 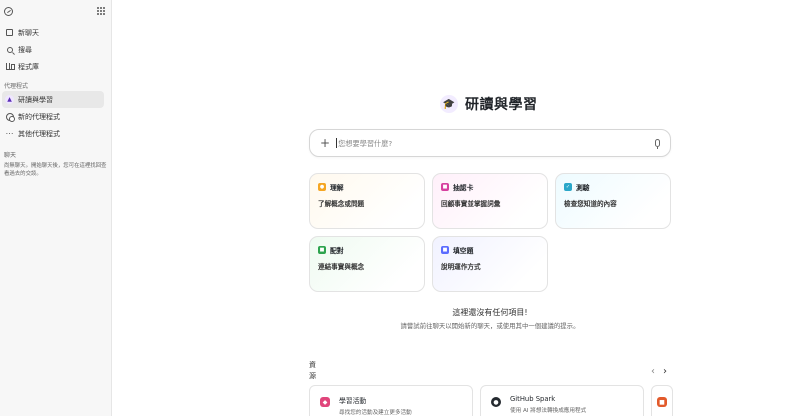 What do you see at coordinates (10, 66) in the screenshot?
I see `library-icon` at bounding box center [10, 66].